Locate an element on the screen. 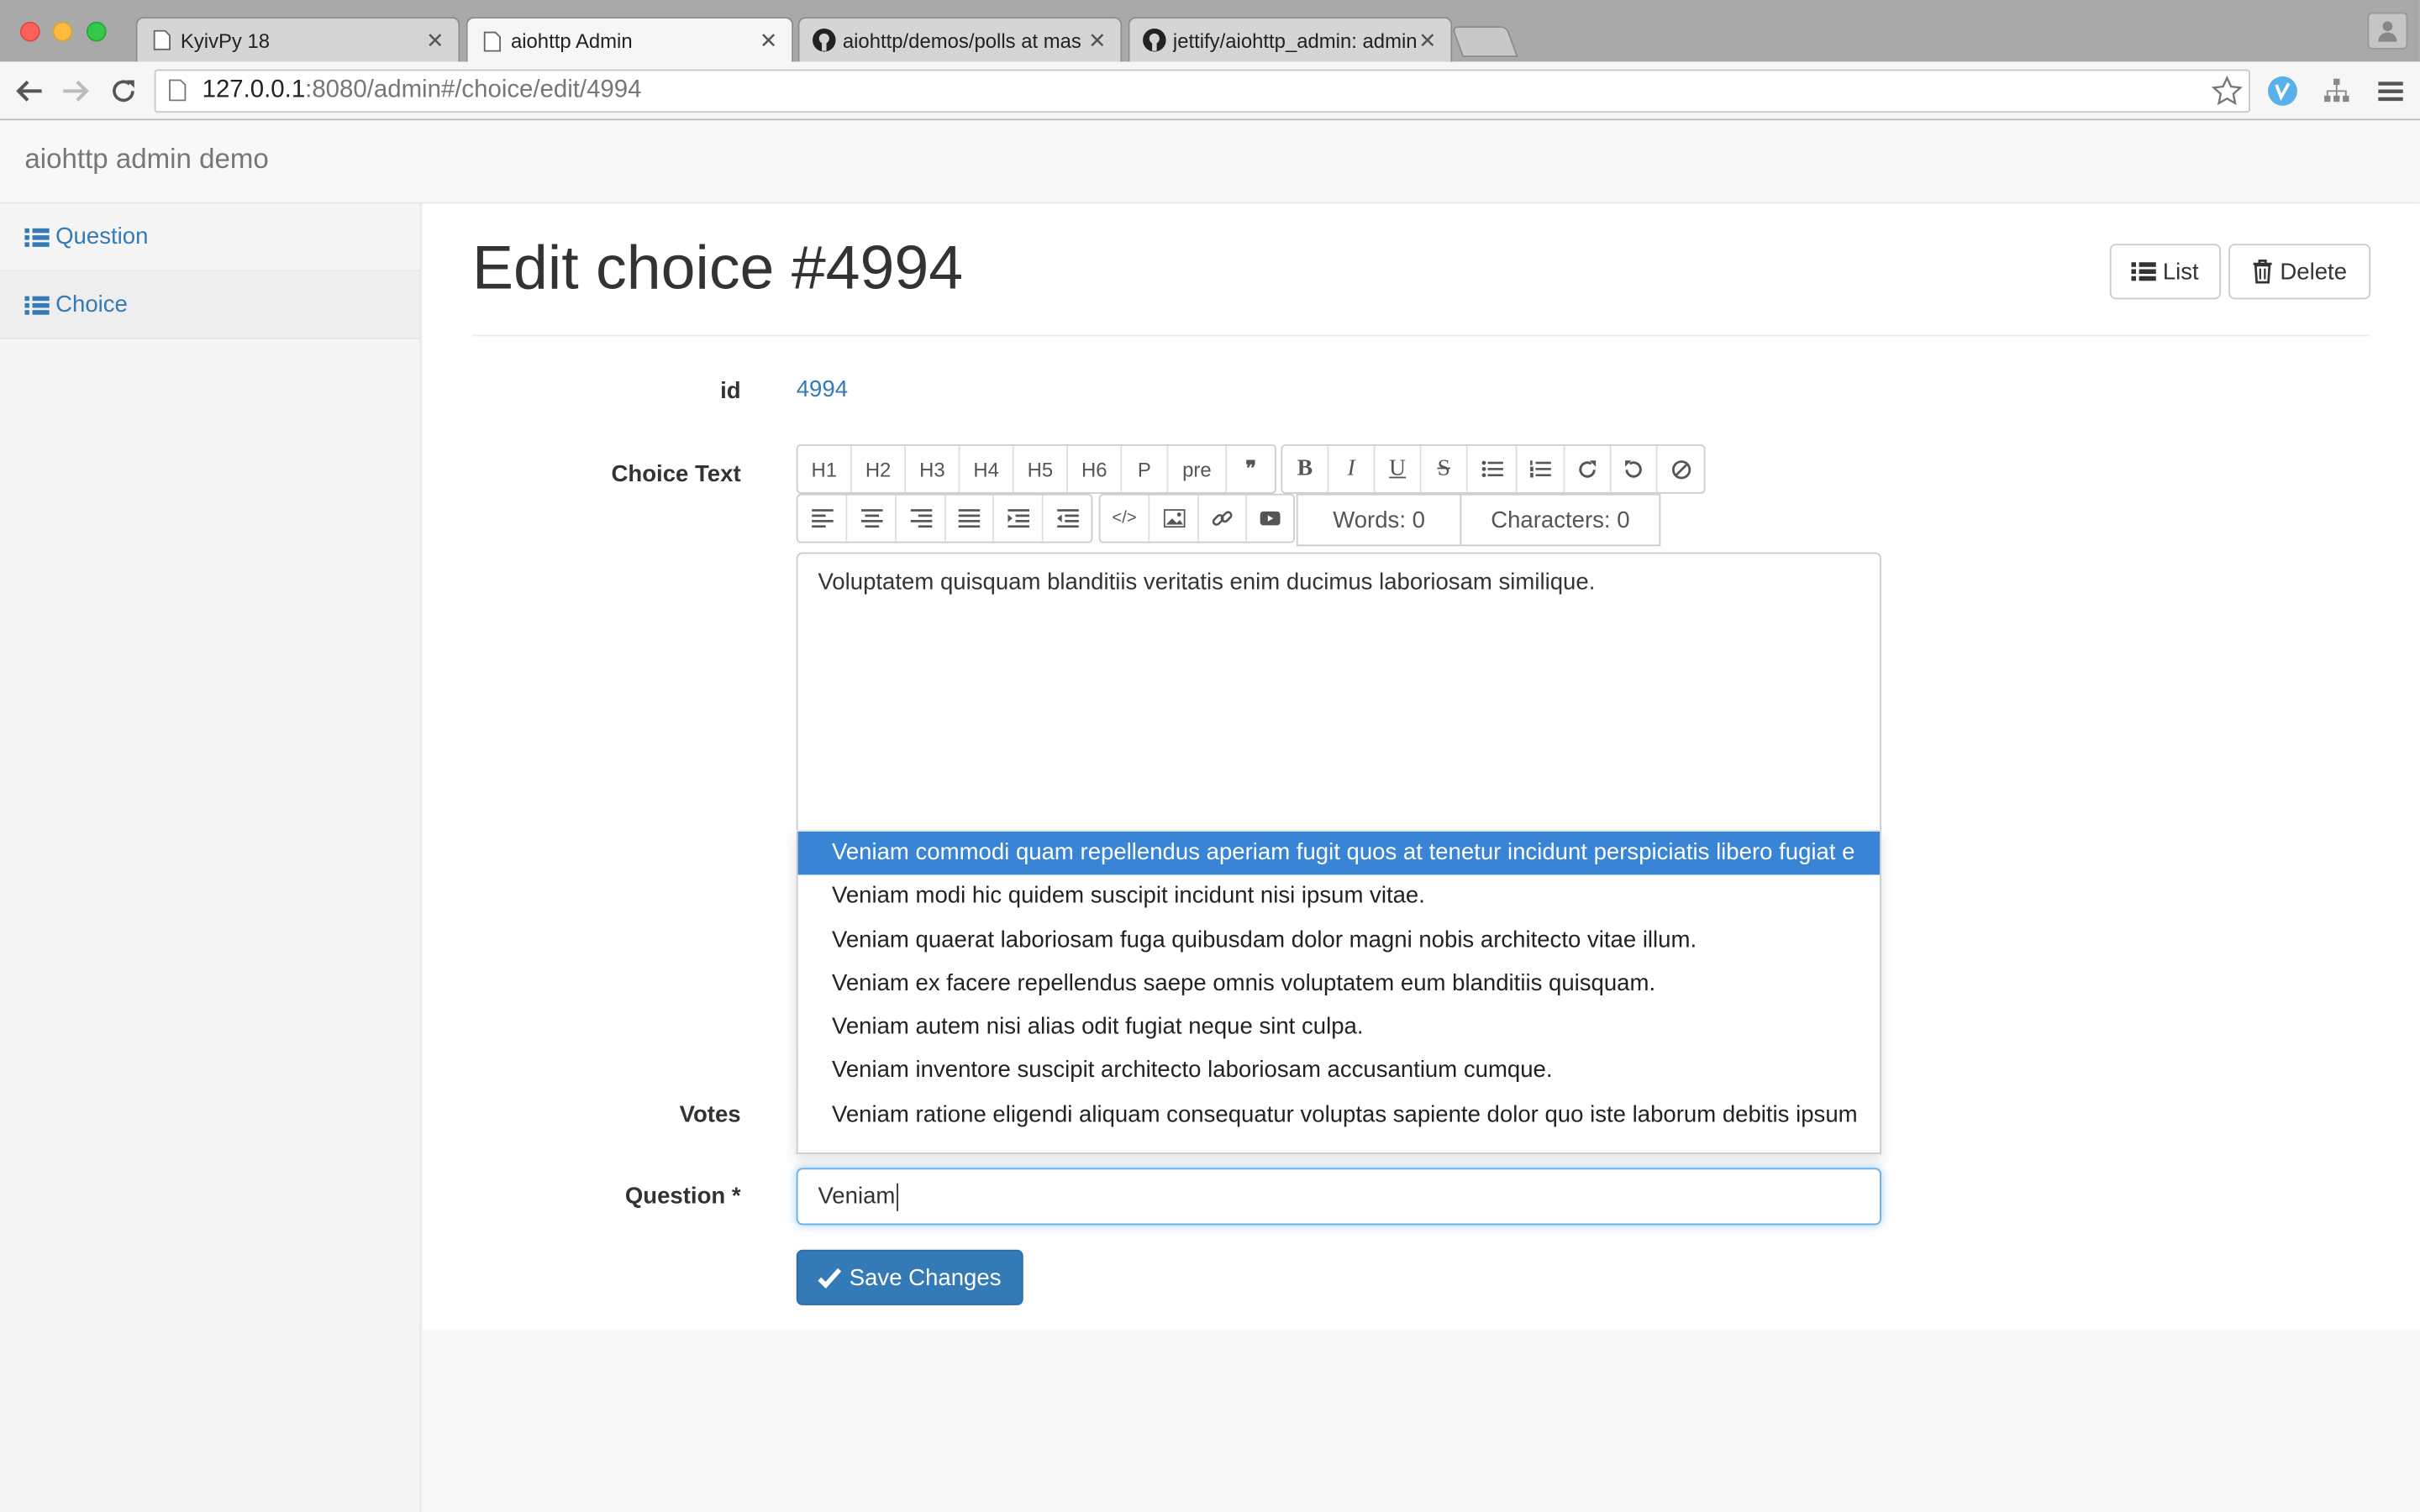 The width and height of the screenshot is (2420, 1512). indent-icon is located at coordinates (1019, 518).